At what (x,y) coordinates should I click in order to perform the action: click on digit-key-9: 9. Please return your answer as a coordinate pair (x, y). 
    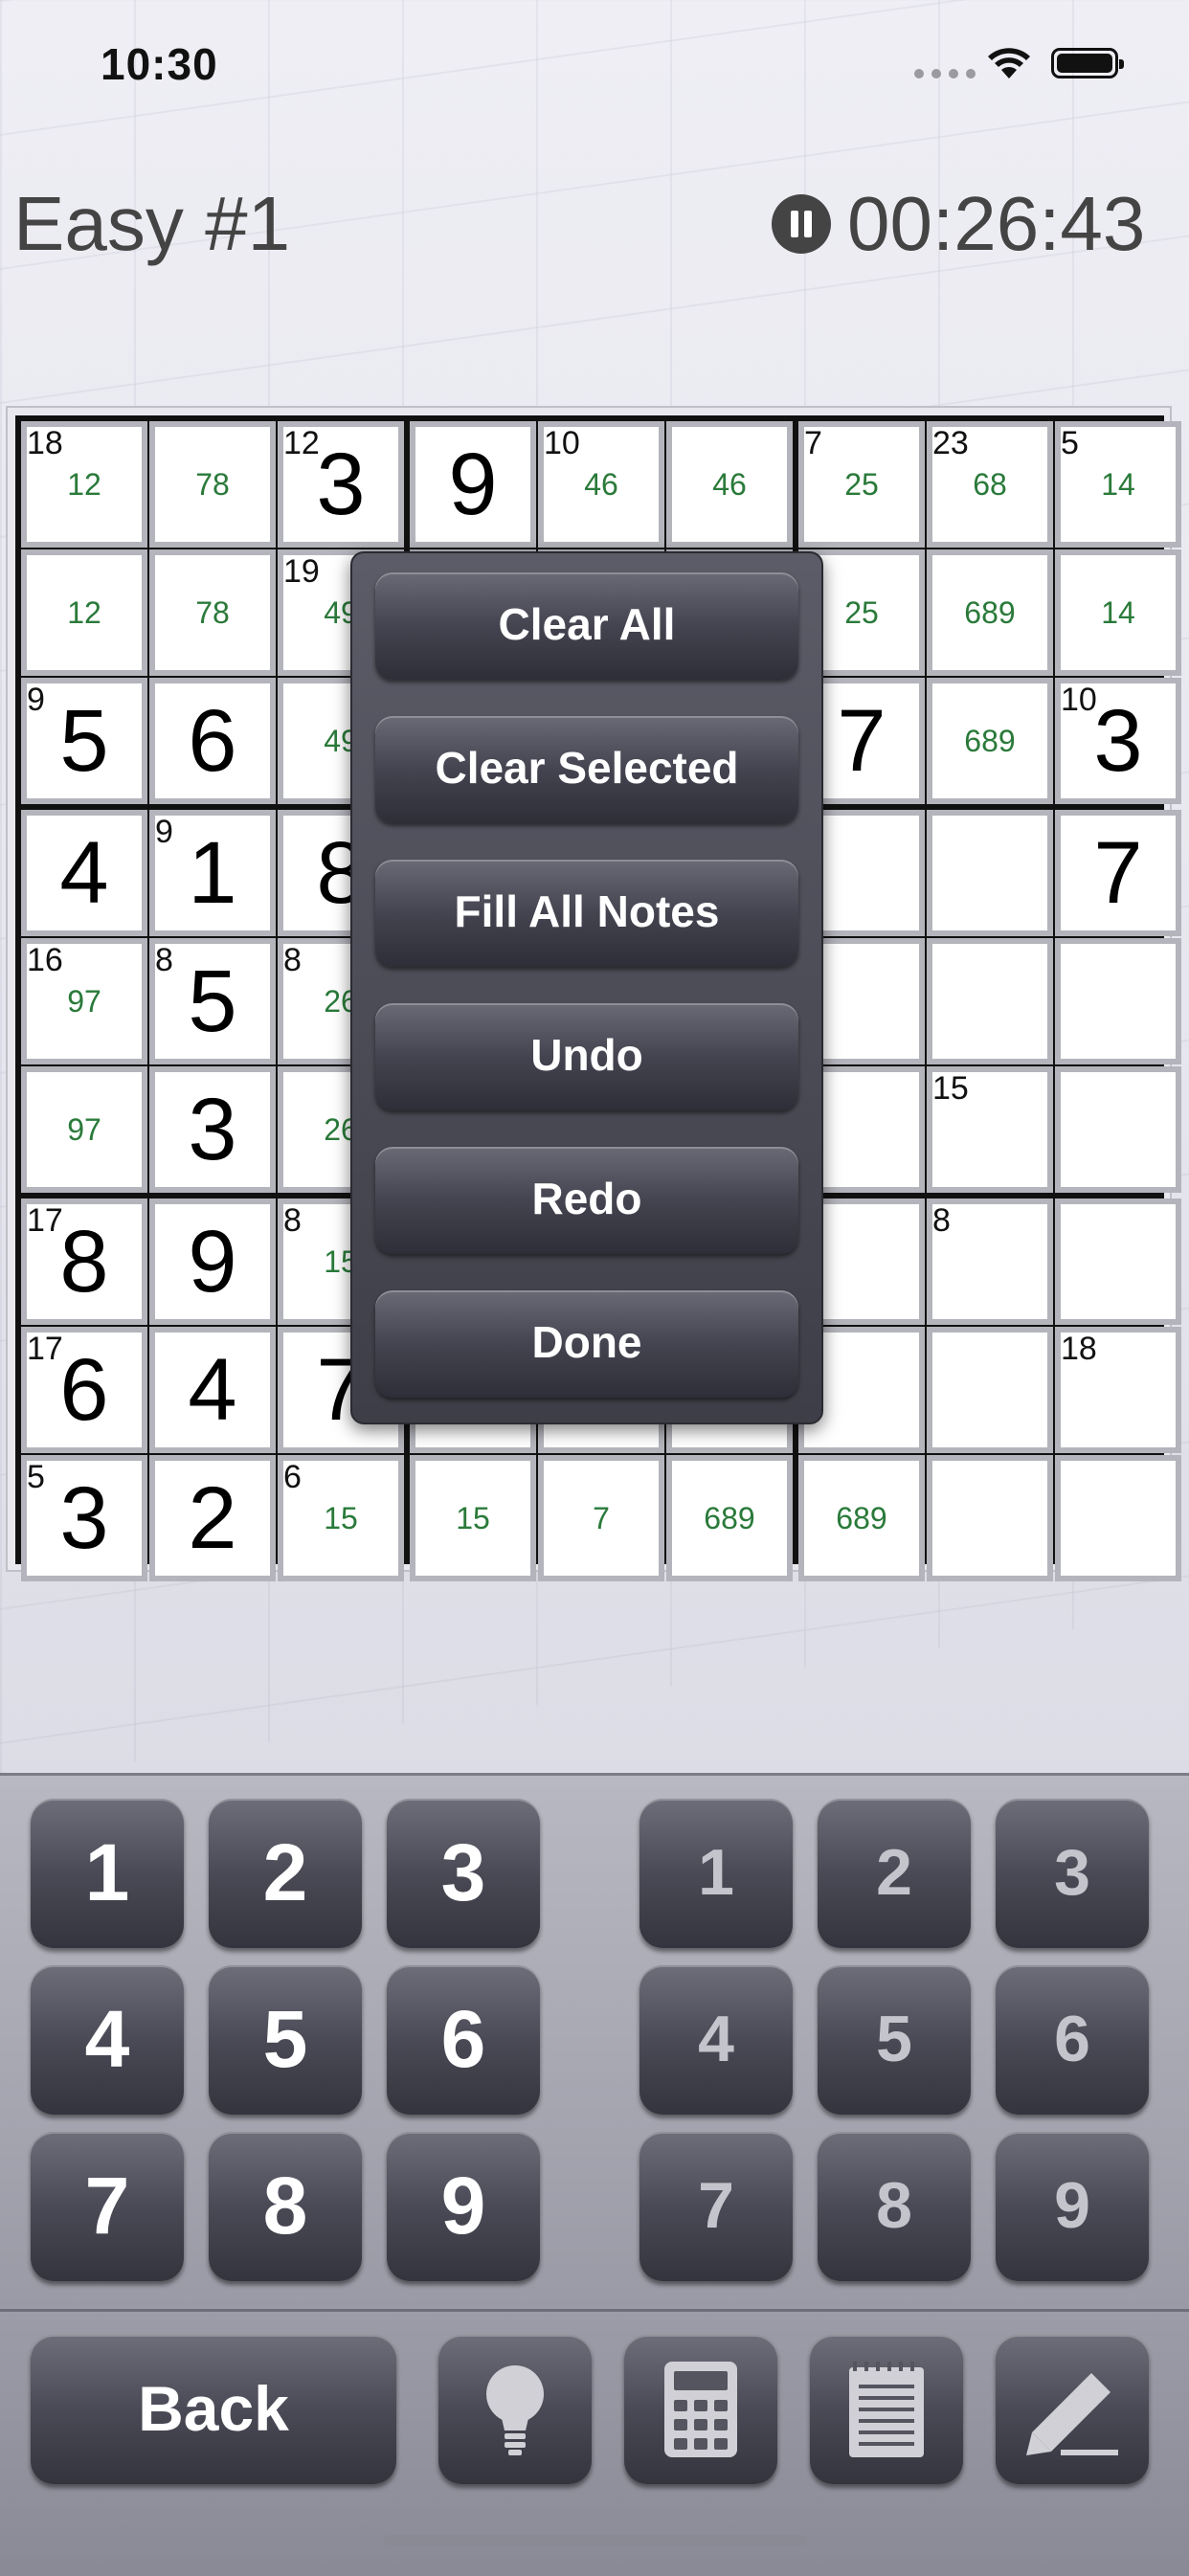
    Looking at the image, I should click on (463, 2206).